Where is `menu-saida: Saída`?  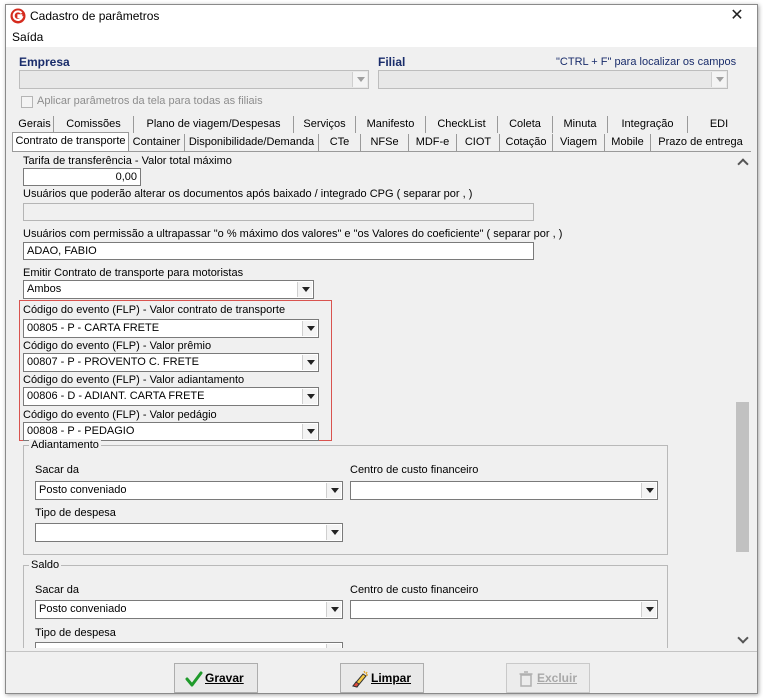
menu-saida: Saída is located at coordinates (27, 37).